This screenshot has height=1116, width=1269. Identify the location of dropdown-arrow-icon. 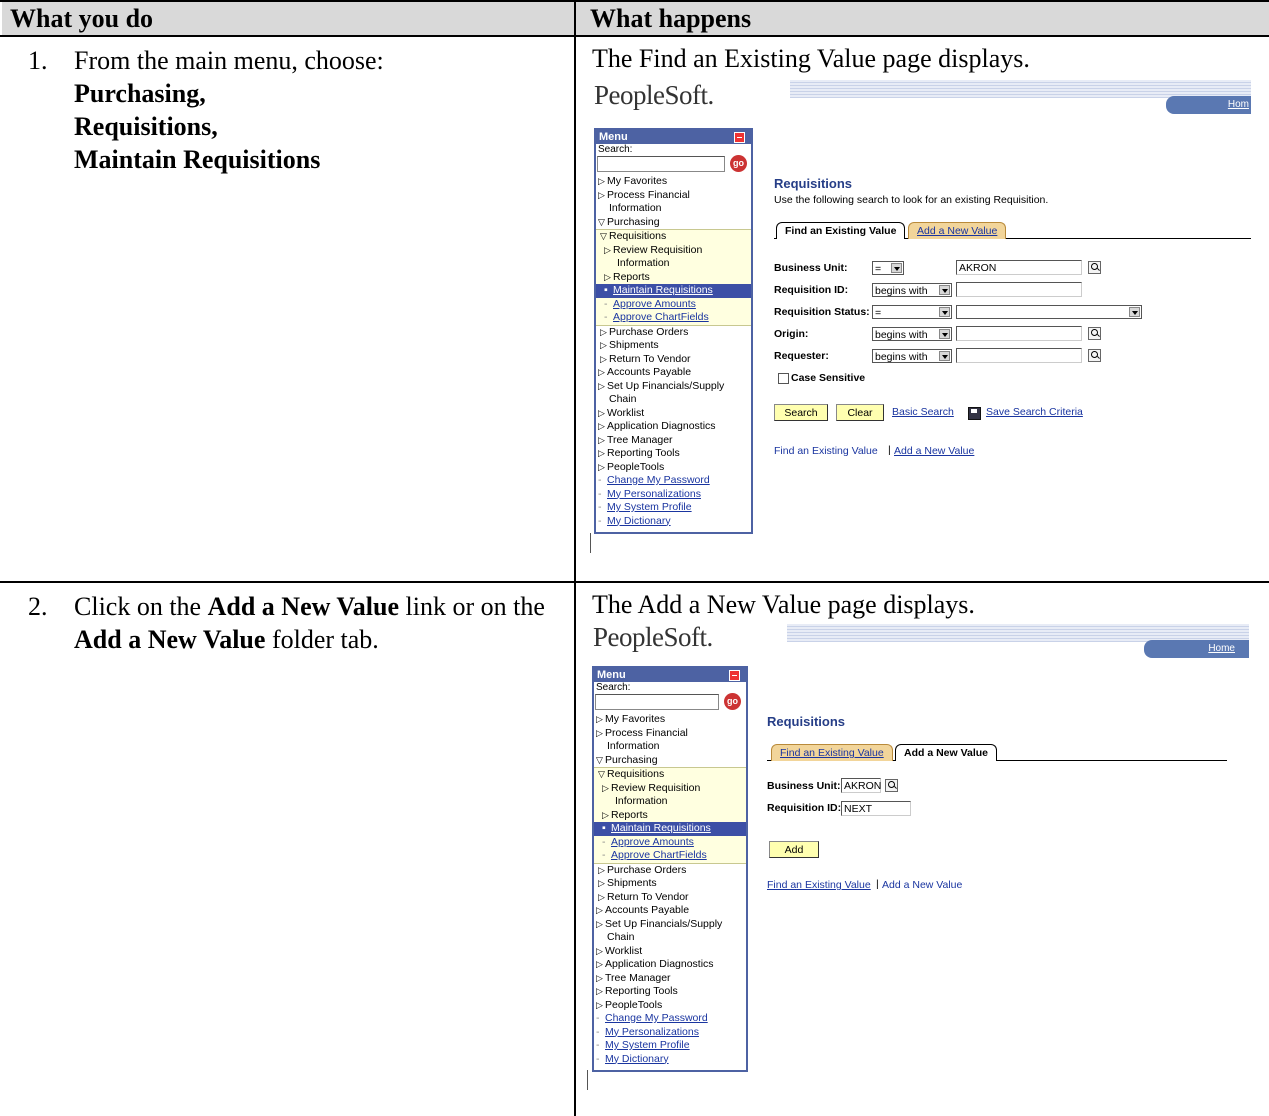
(944, 290).